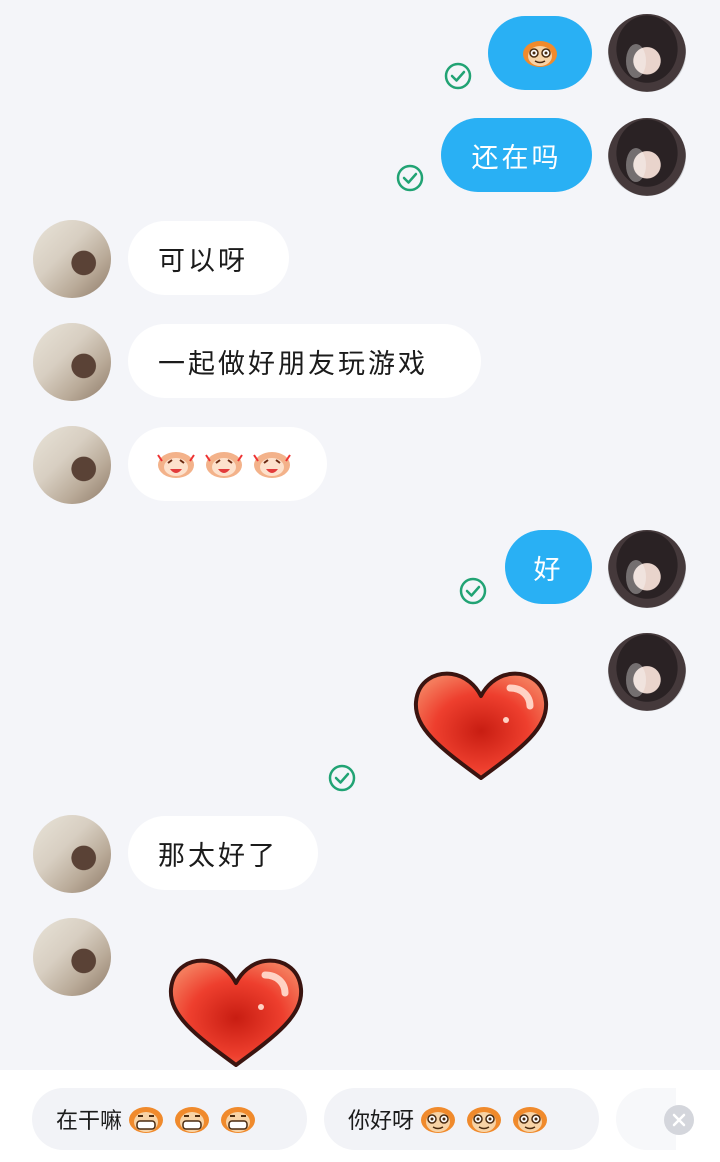 Image resolution: width=720 pixels, height=1162 pixels. I want to click on message-text: 一起做好朋友玩游戏, so click(293, 364).